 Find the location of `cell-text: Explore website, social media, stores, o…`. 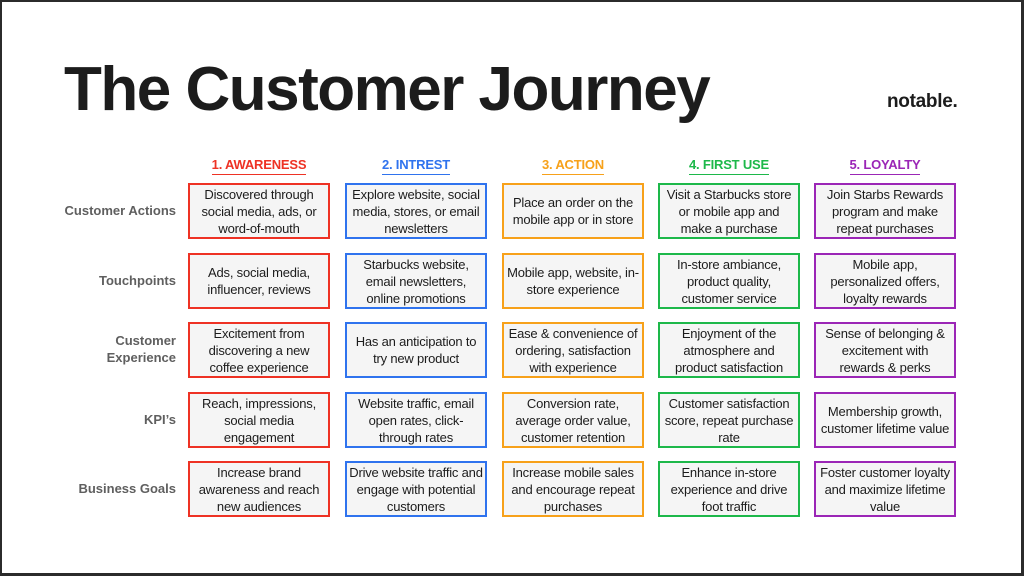

cell-text: Explore website, social media, stores, o… is located at coordinates (416, 211).